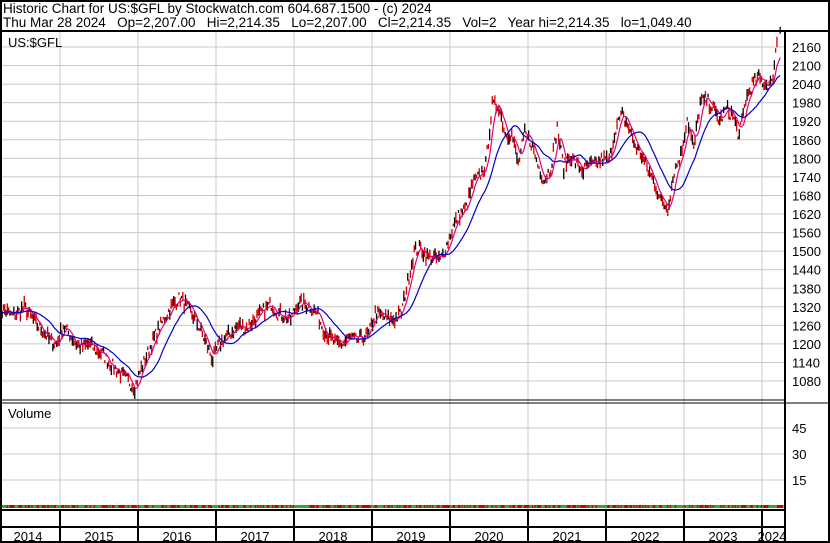 The image size is (830, 543). Describe the element at coordinates (35, 42) in the screenshot. I see `symbol-label: US:$GFL` at that location.